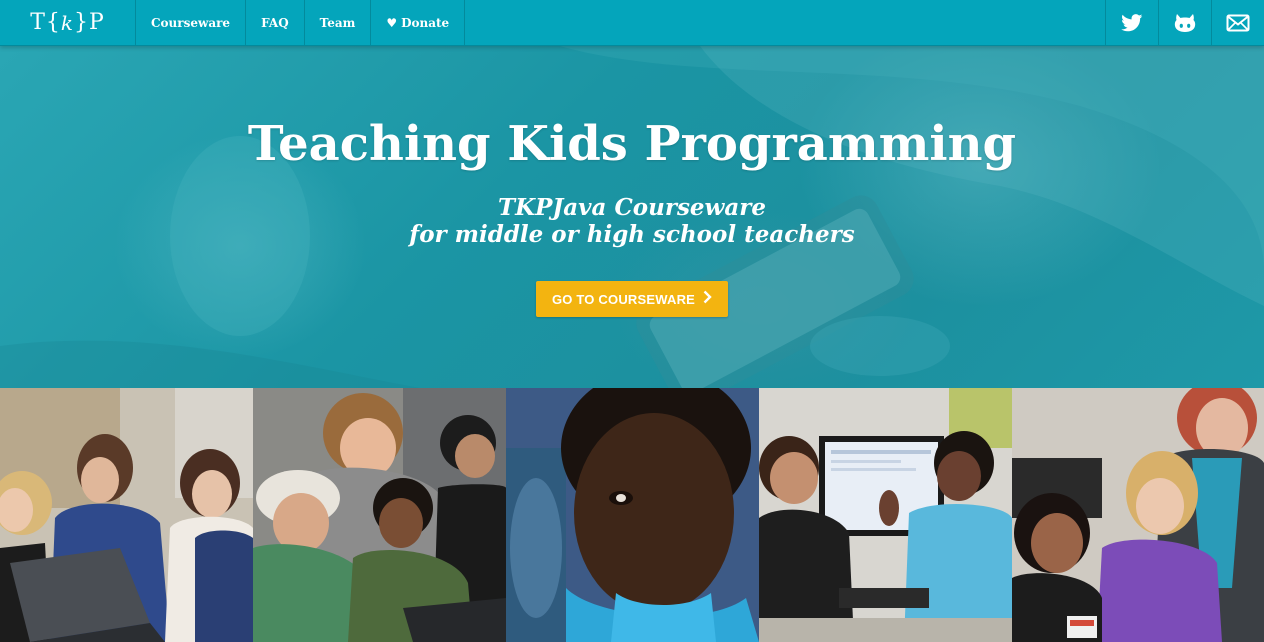 This screenshot has width=1264, height=642. What do you see at coordinates (632, 23) in the screenshot?
I see `top-nav: T{k} P Courseware FAQ Team ♥ Donate` at bounding box center [632, 23].